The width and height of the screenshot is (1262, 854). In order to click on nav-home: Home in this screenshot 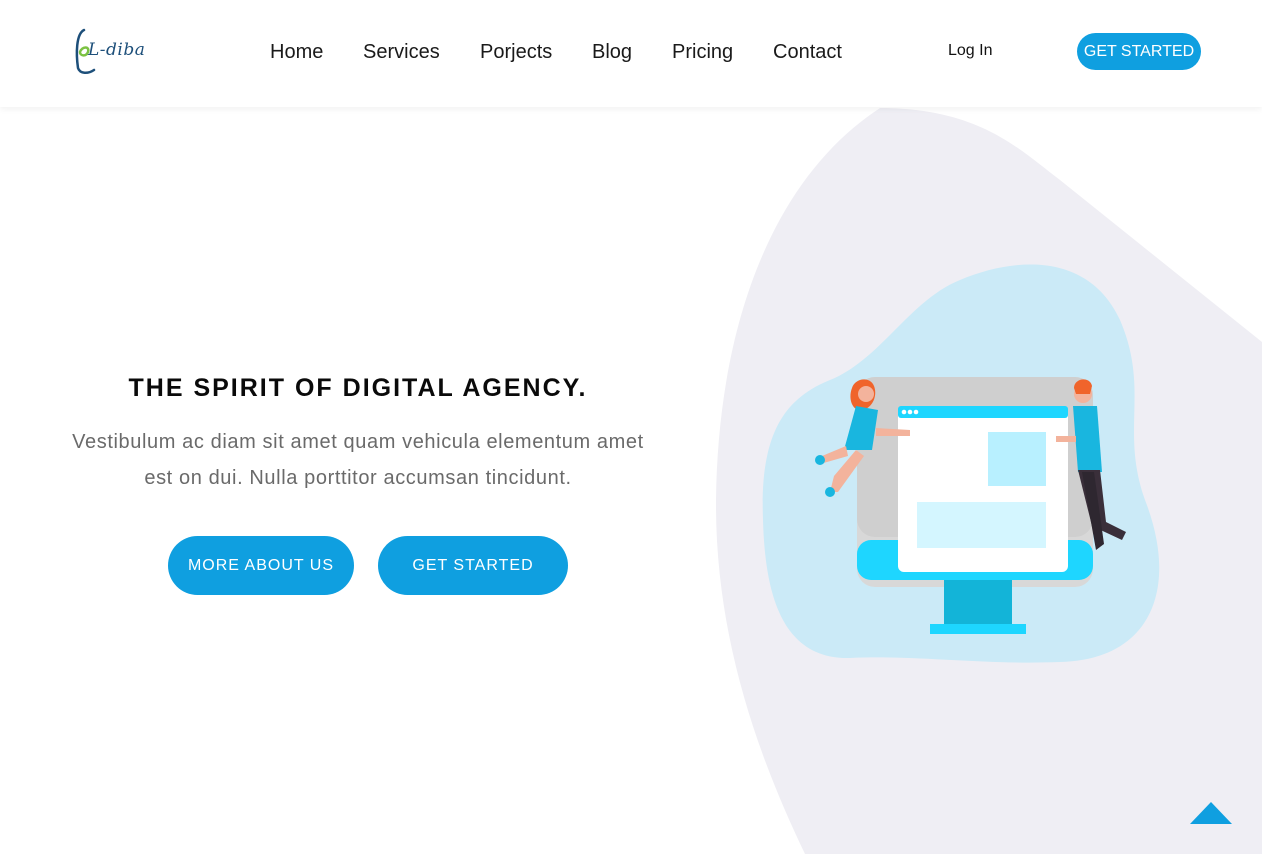, I will do `click(296, 52)`.